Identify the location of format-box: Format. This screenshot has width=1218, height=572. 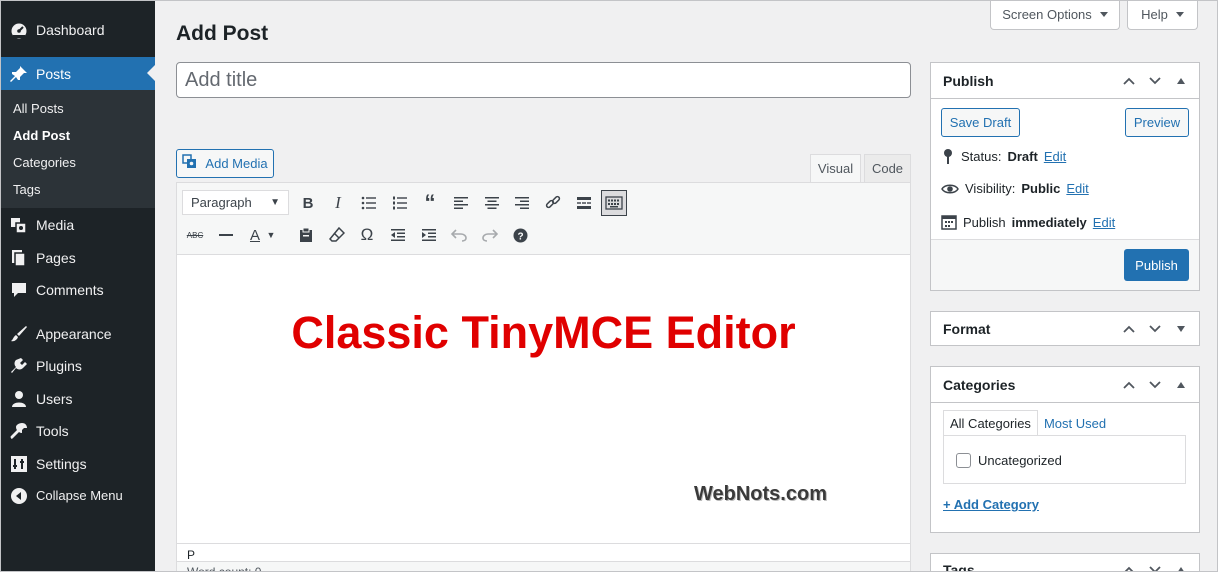
(1065, 328).